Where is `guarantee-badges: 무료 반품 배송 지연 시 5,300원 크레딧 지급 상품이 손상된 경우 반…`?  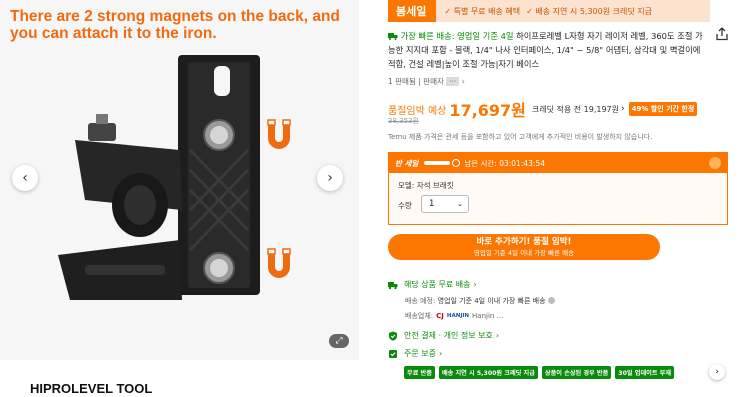 guarantee-badges: 무료 반품 배송 지연 시 5,300원 크레딧 지급 상품이 손상된 경우 반… is located at coordinates (539, 372).